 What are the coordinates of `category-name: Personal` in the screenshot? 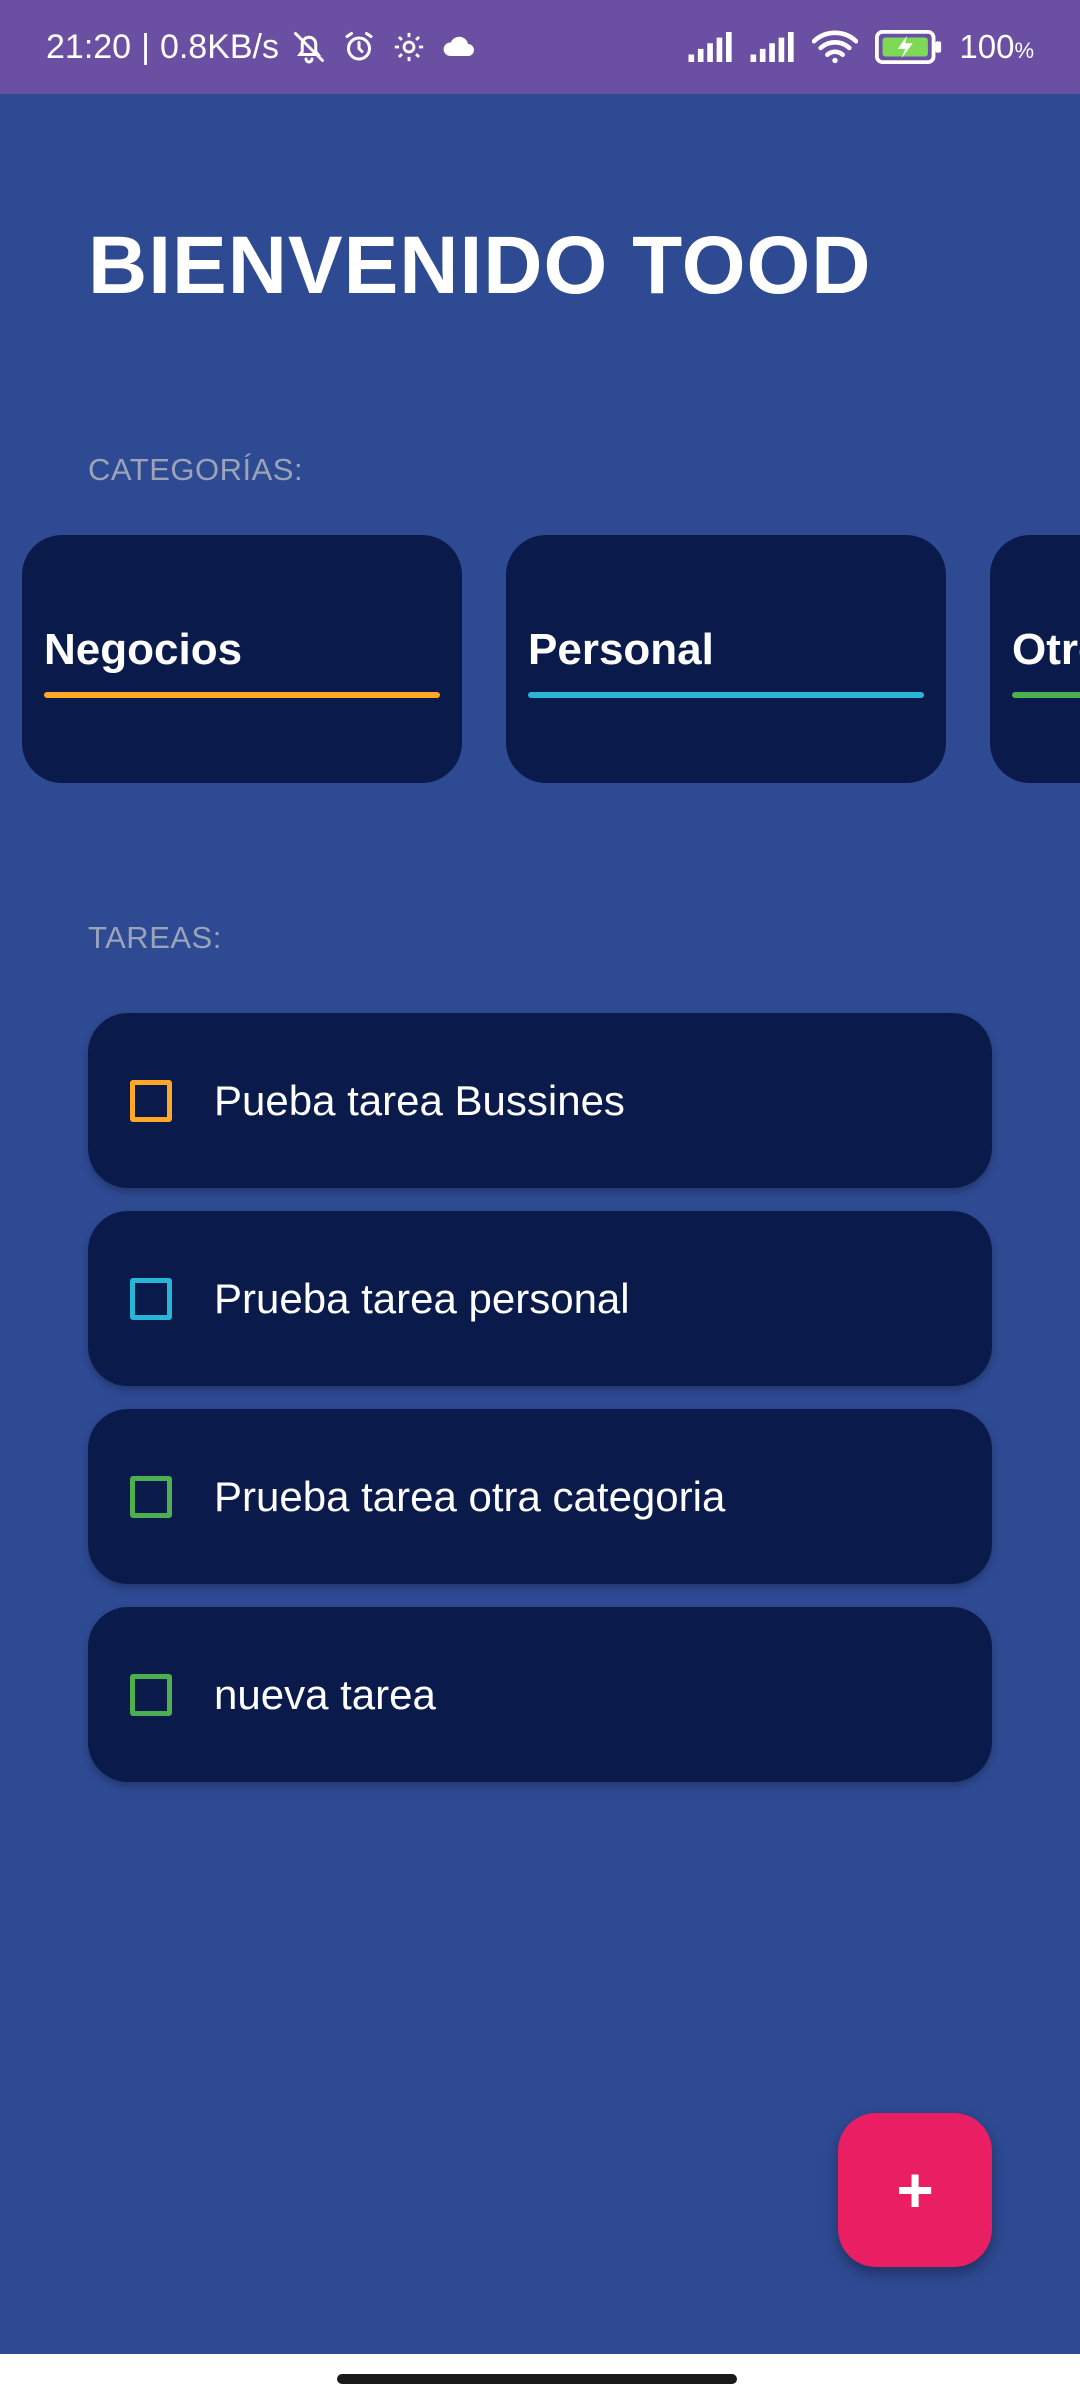 It's located at (621, 649).